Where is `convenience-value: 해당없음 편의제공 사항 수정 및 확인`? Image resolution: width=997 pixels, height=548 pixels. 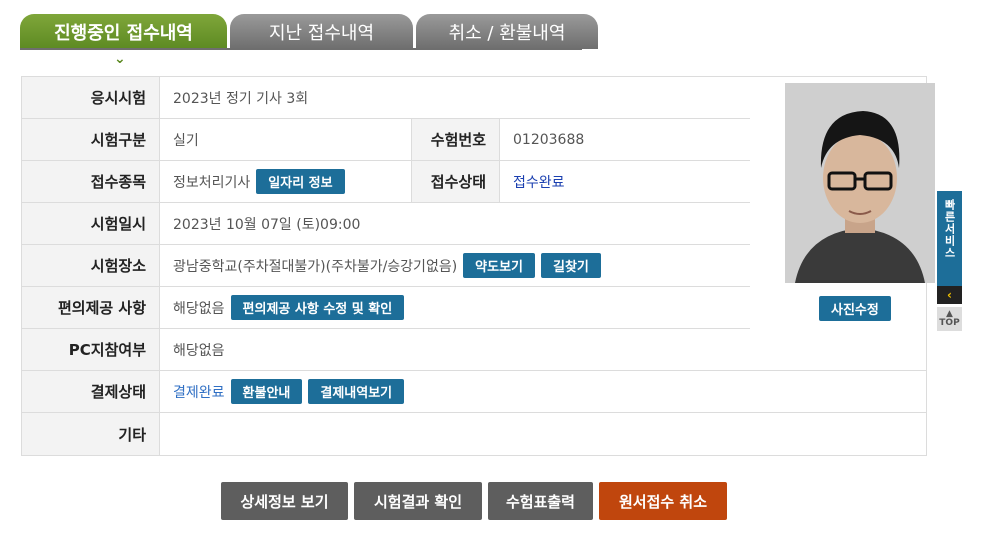
convenience-value: 해당없음 편의제공 사항 수정 및 확인 is located at coordinates (455, 307).